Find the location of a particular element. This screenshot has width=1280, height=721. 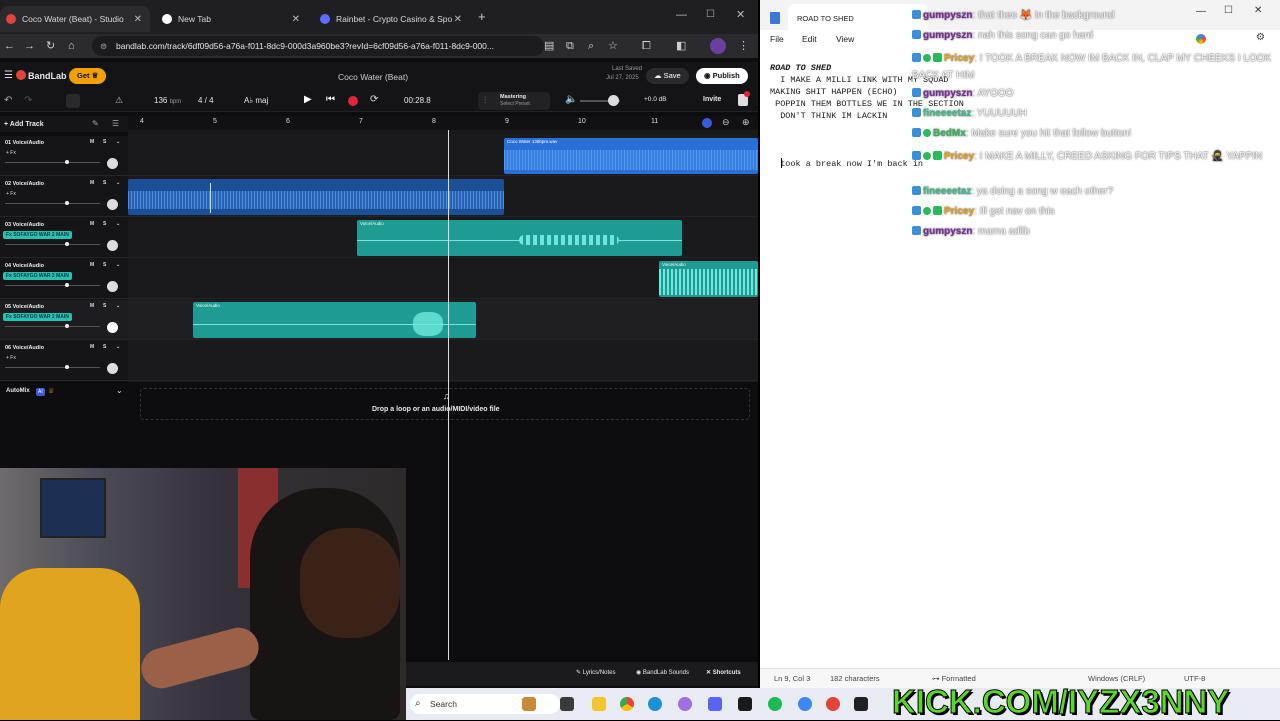

maximize-icon: ☐ is located at coordinates (710, 14).